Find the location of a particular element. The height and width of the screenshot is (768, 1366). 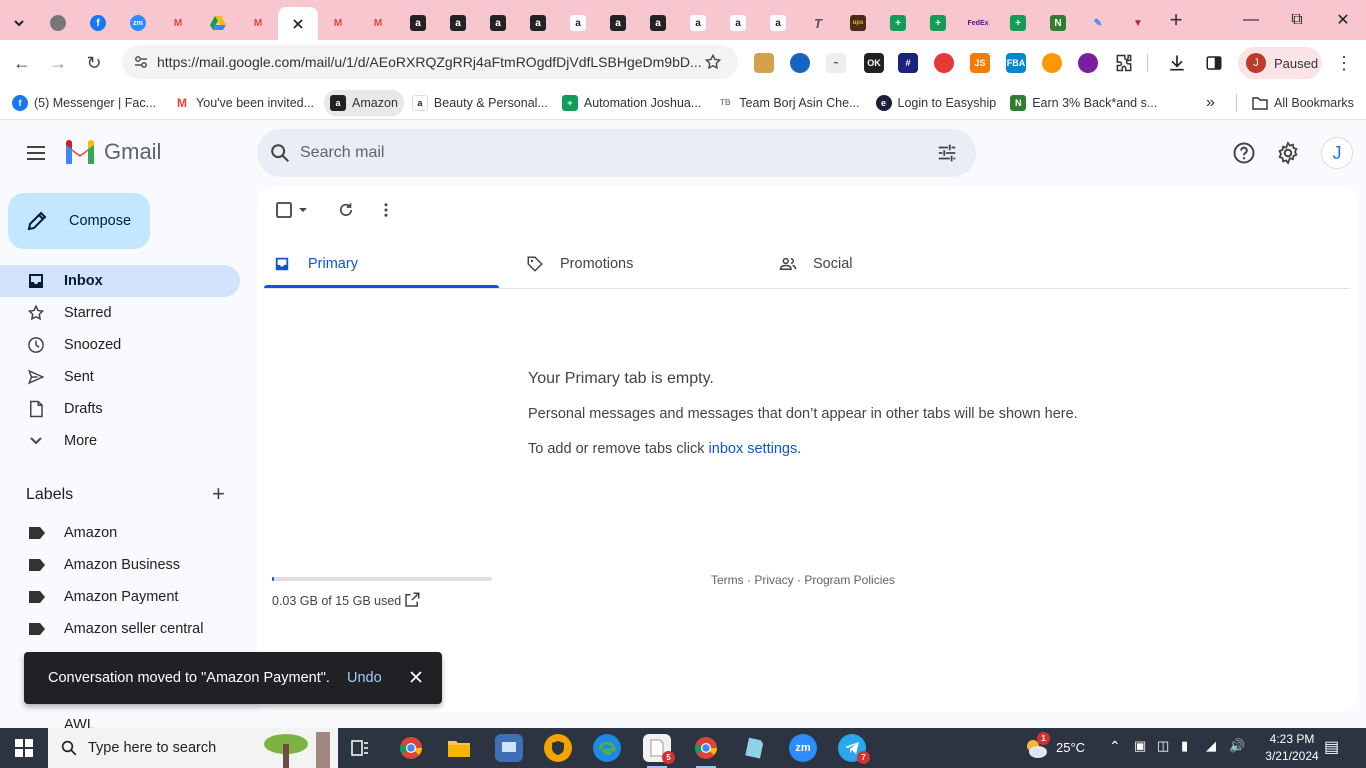

create-label-button: + is located at coordinates (218, 494).